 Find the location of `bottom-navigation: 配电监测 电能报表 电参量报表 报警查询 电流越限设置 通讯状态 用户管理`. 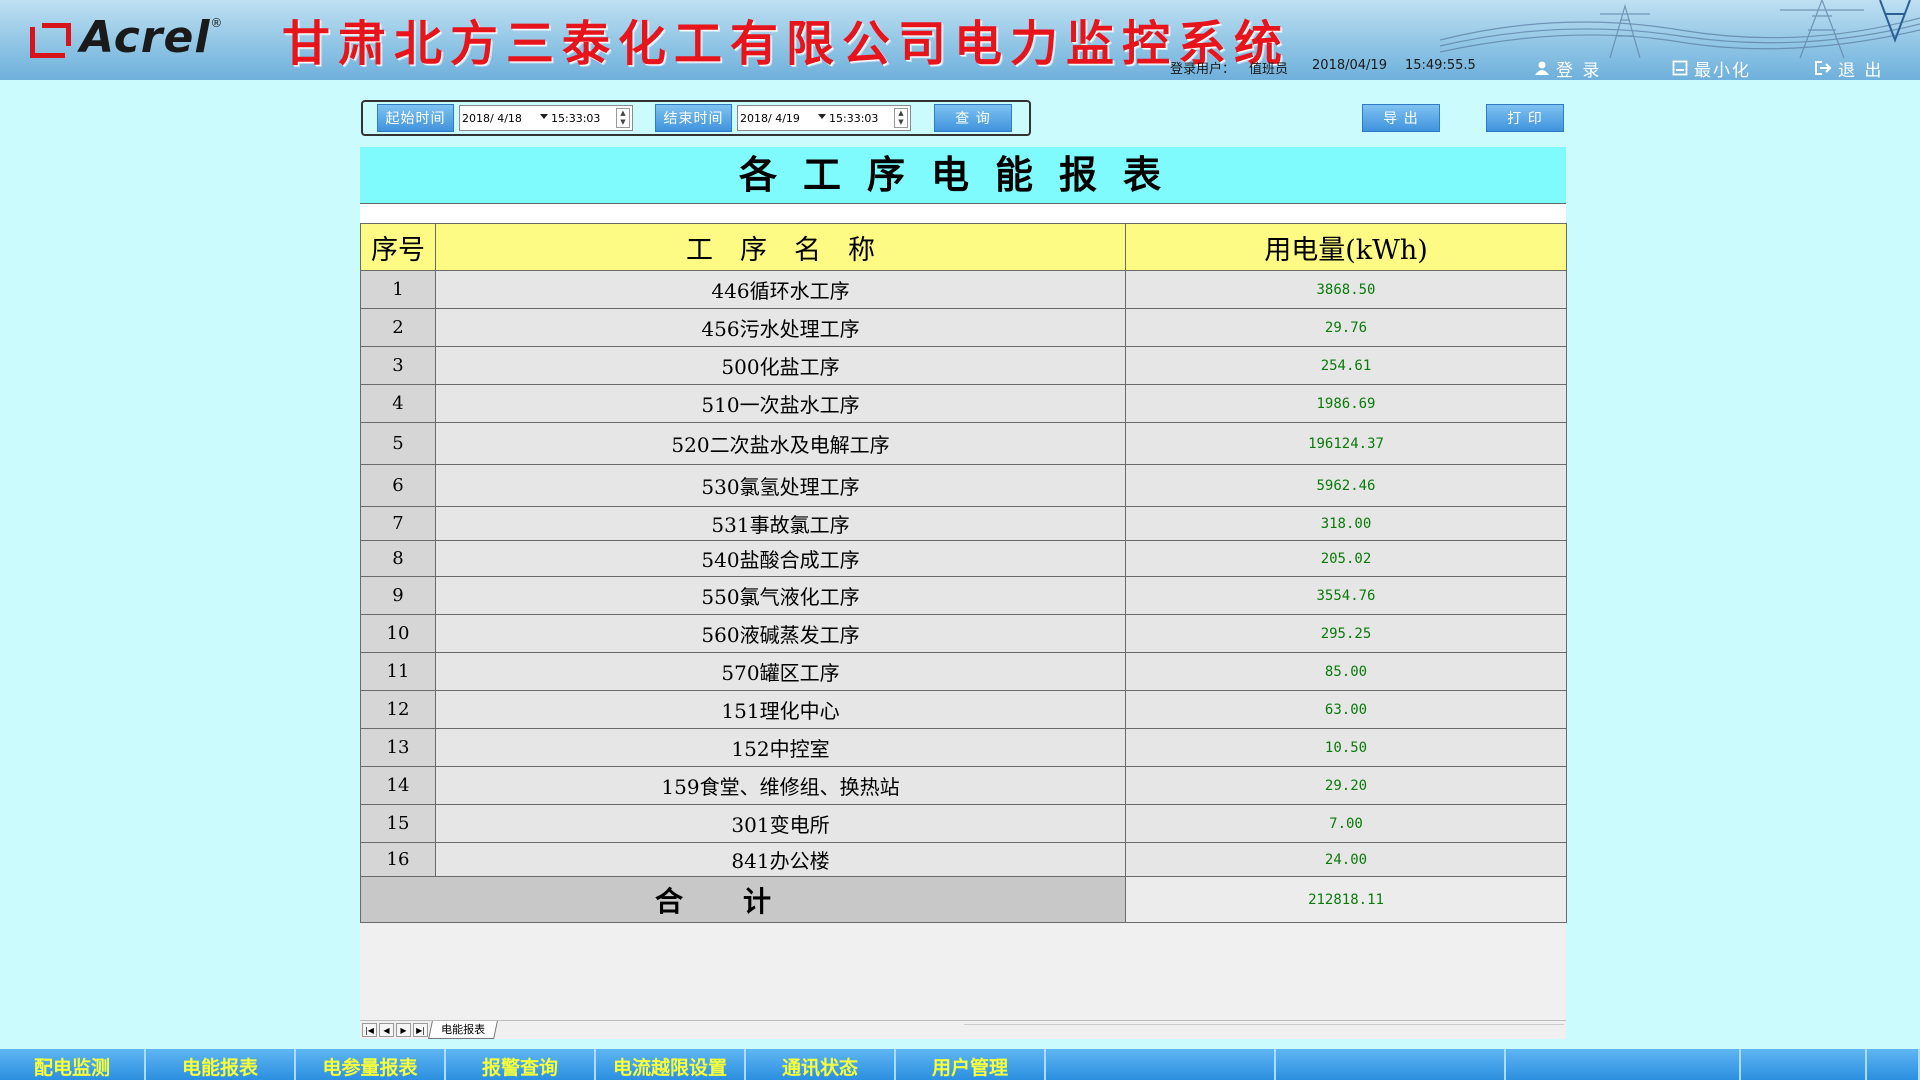

bottom-navigation: 配电监测 电能报表 电参量报表 报警查询 电流越限设置 通讯状态 用户管理 is located at coordinates (960, 1064).